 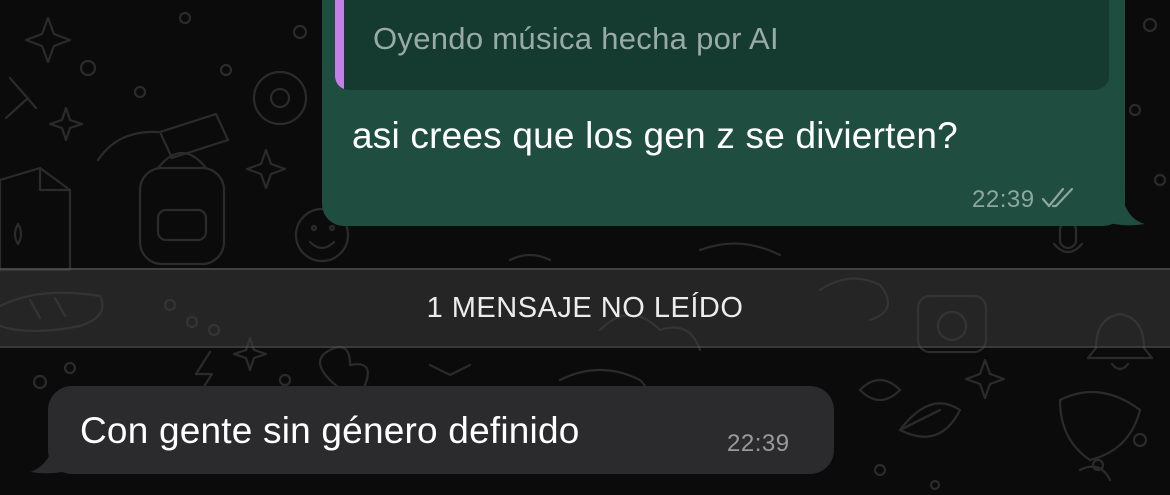 I want to click on outgoing-message-time: 22:39, so click(x=1003, y=199).